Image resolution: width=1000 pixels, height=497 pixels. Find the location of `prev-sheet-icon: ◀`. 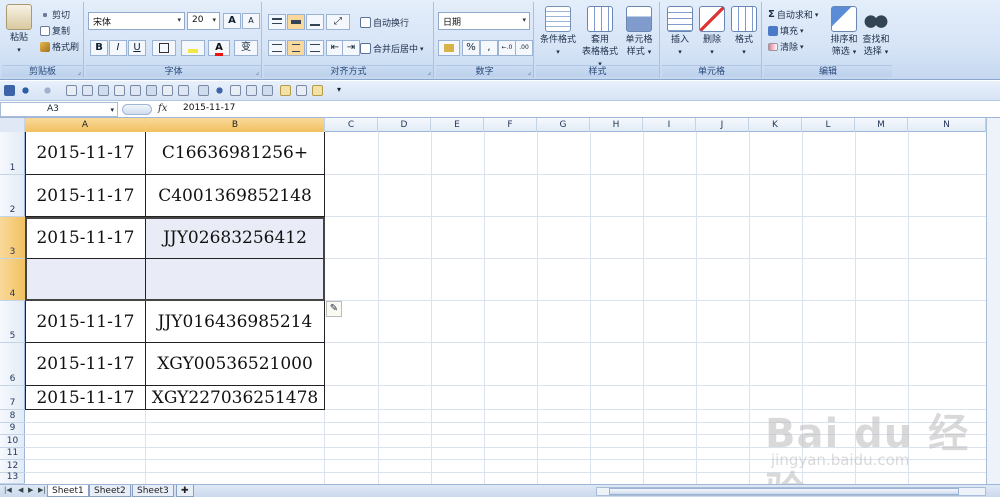

prev-sheet-icon: ◀ is located at coordinates (20, 490).